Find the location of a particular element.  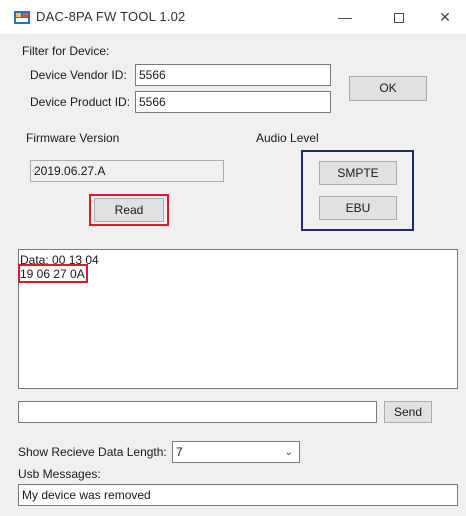

vendor-id-label: Device Vendor ID: is located at coordinates (78, 75).